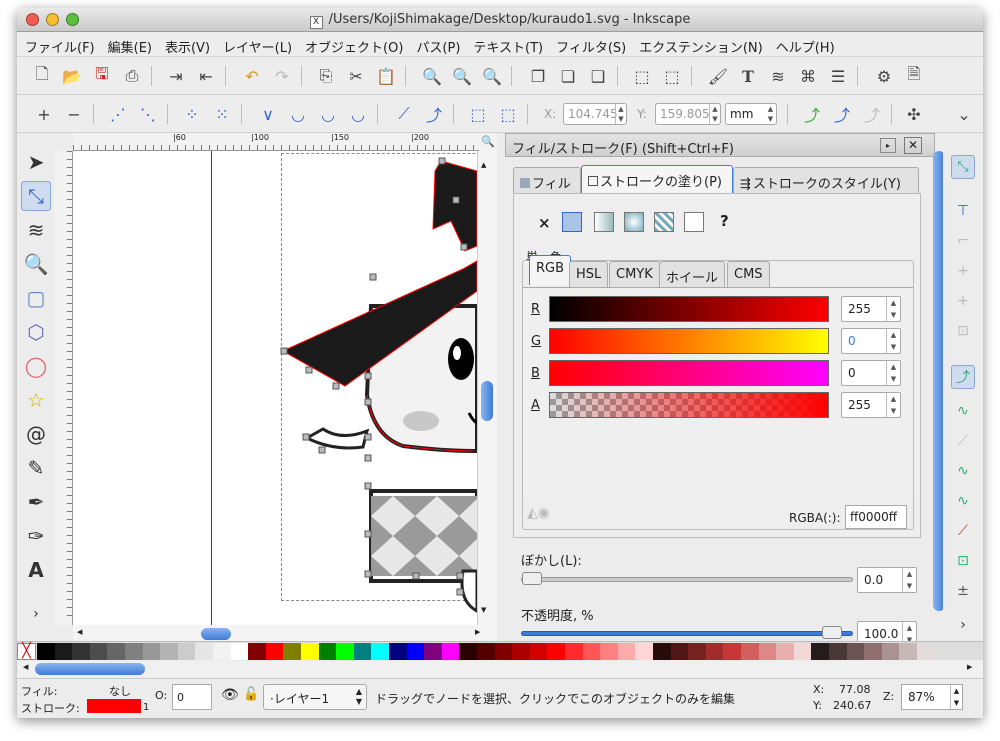  I want to click on menu-text: テキスト(T), so click(506, 44).